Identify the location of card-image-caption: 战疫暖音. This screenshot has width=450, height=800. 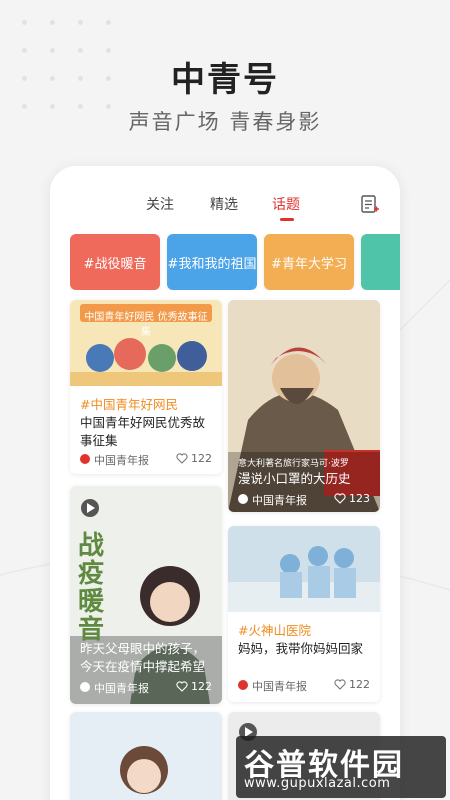
(91, 588).